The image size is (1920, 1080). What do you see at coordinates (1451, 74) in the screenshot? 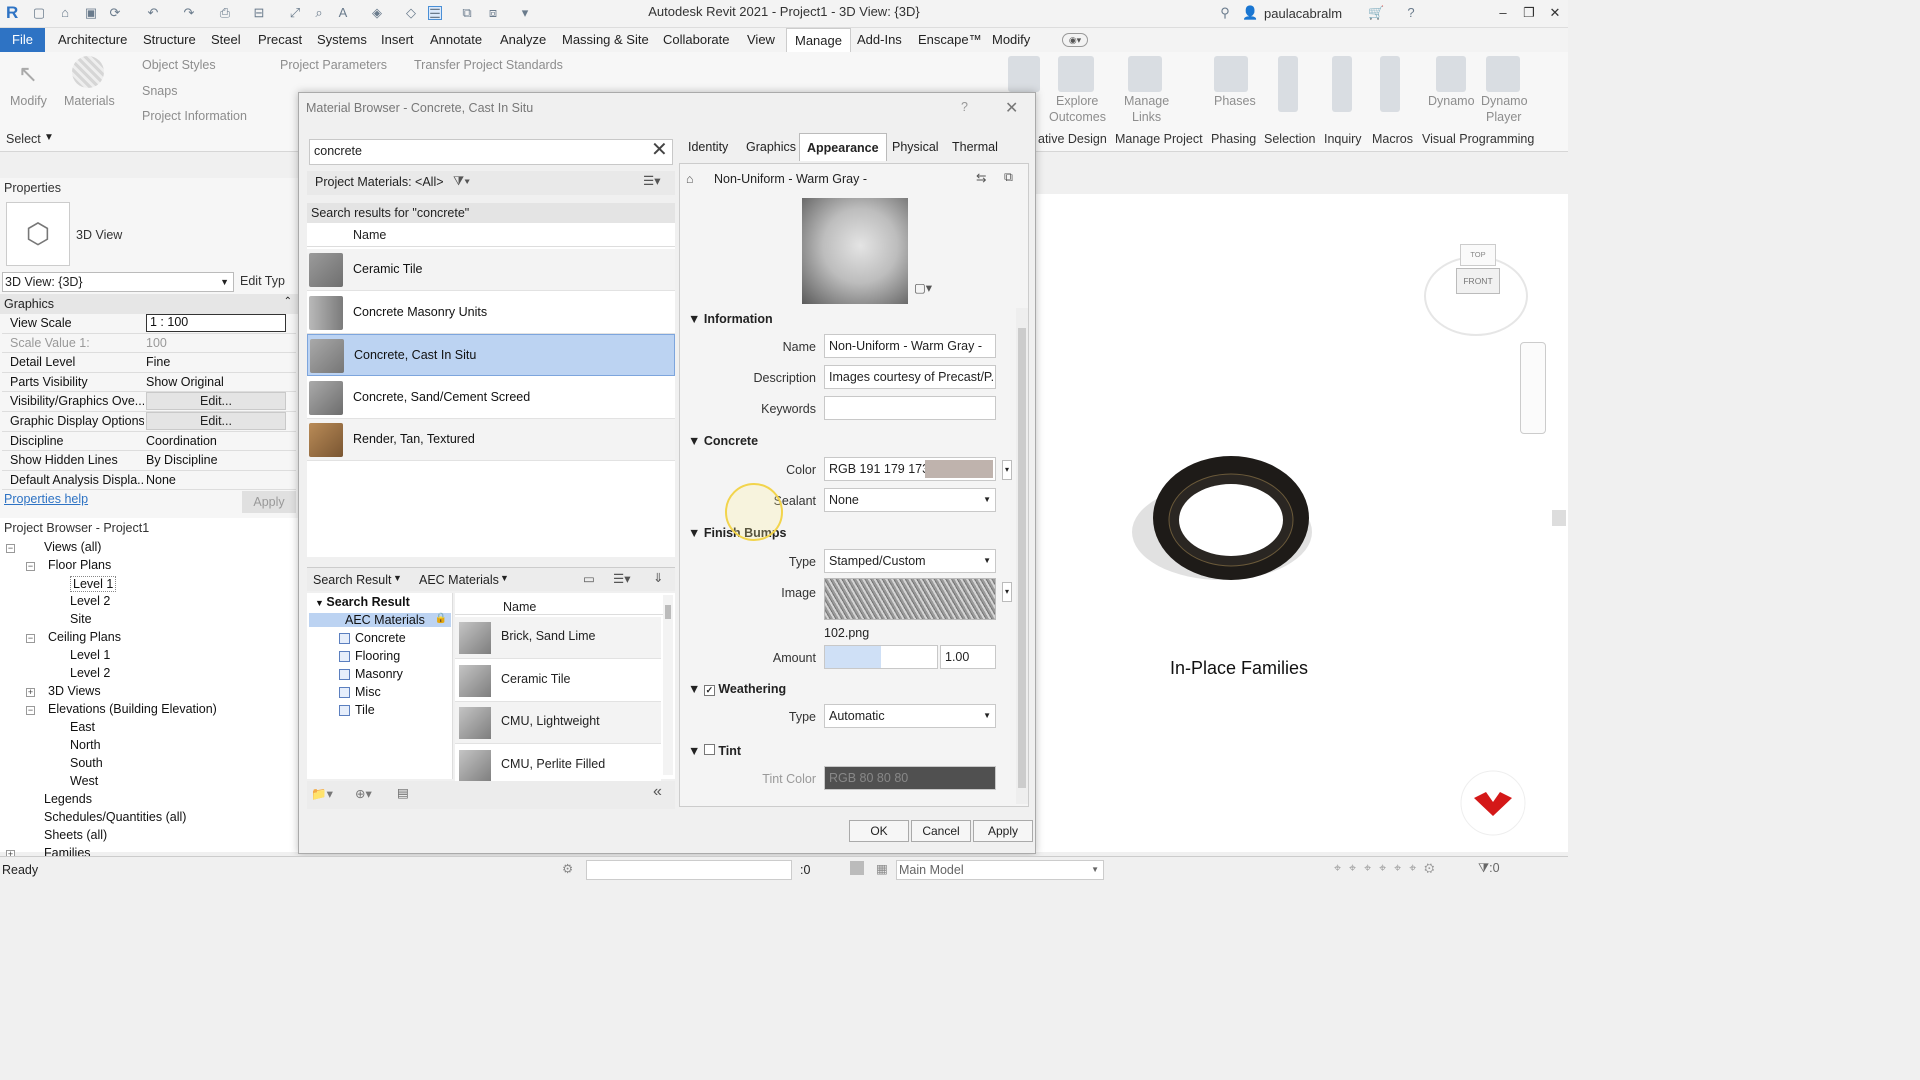
I see `dynamo-icon` at bounding box center [1451, 74].